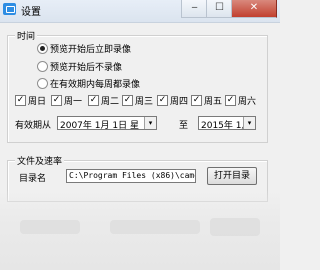 Image resolution: width=320 pixels, height=270 pixels. I want to click on app-icon, so click(9, 9).